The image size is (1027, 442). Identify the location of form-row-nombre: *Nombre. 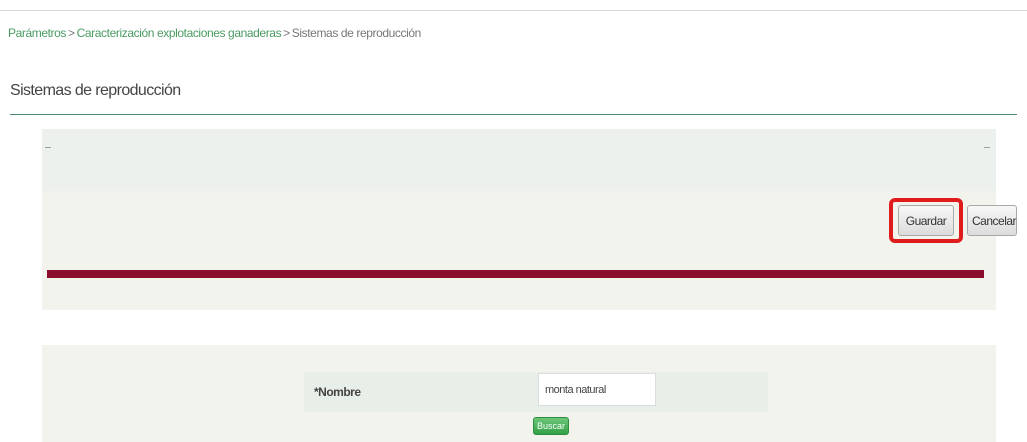
(536, 392).